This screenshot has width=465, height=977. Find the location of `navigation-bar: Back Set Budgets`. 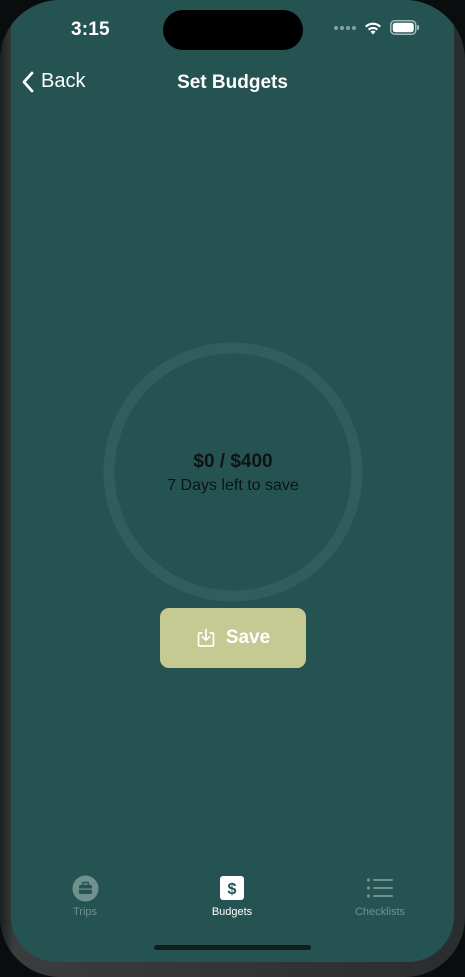

navigation-bar: Back Set Budgets is located at coordinates (232, 82).